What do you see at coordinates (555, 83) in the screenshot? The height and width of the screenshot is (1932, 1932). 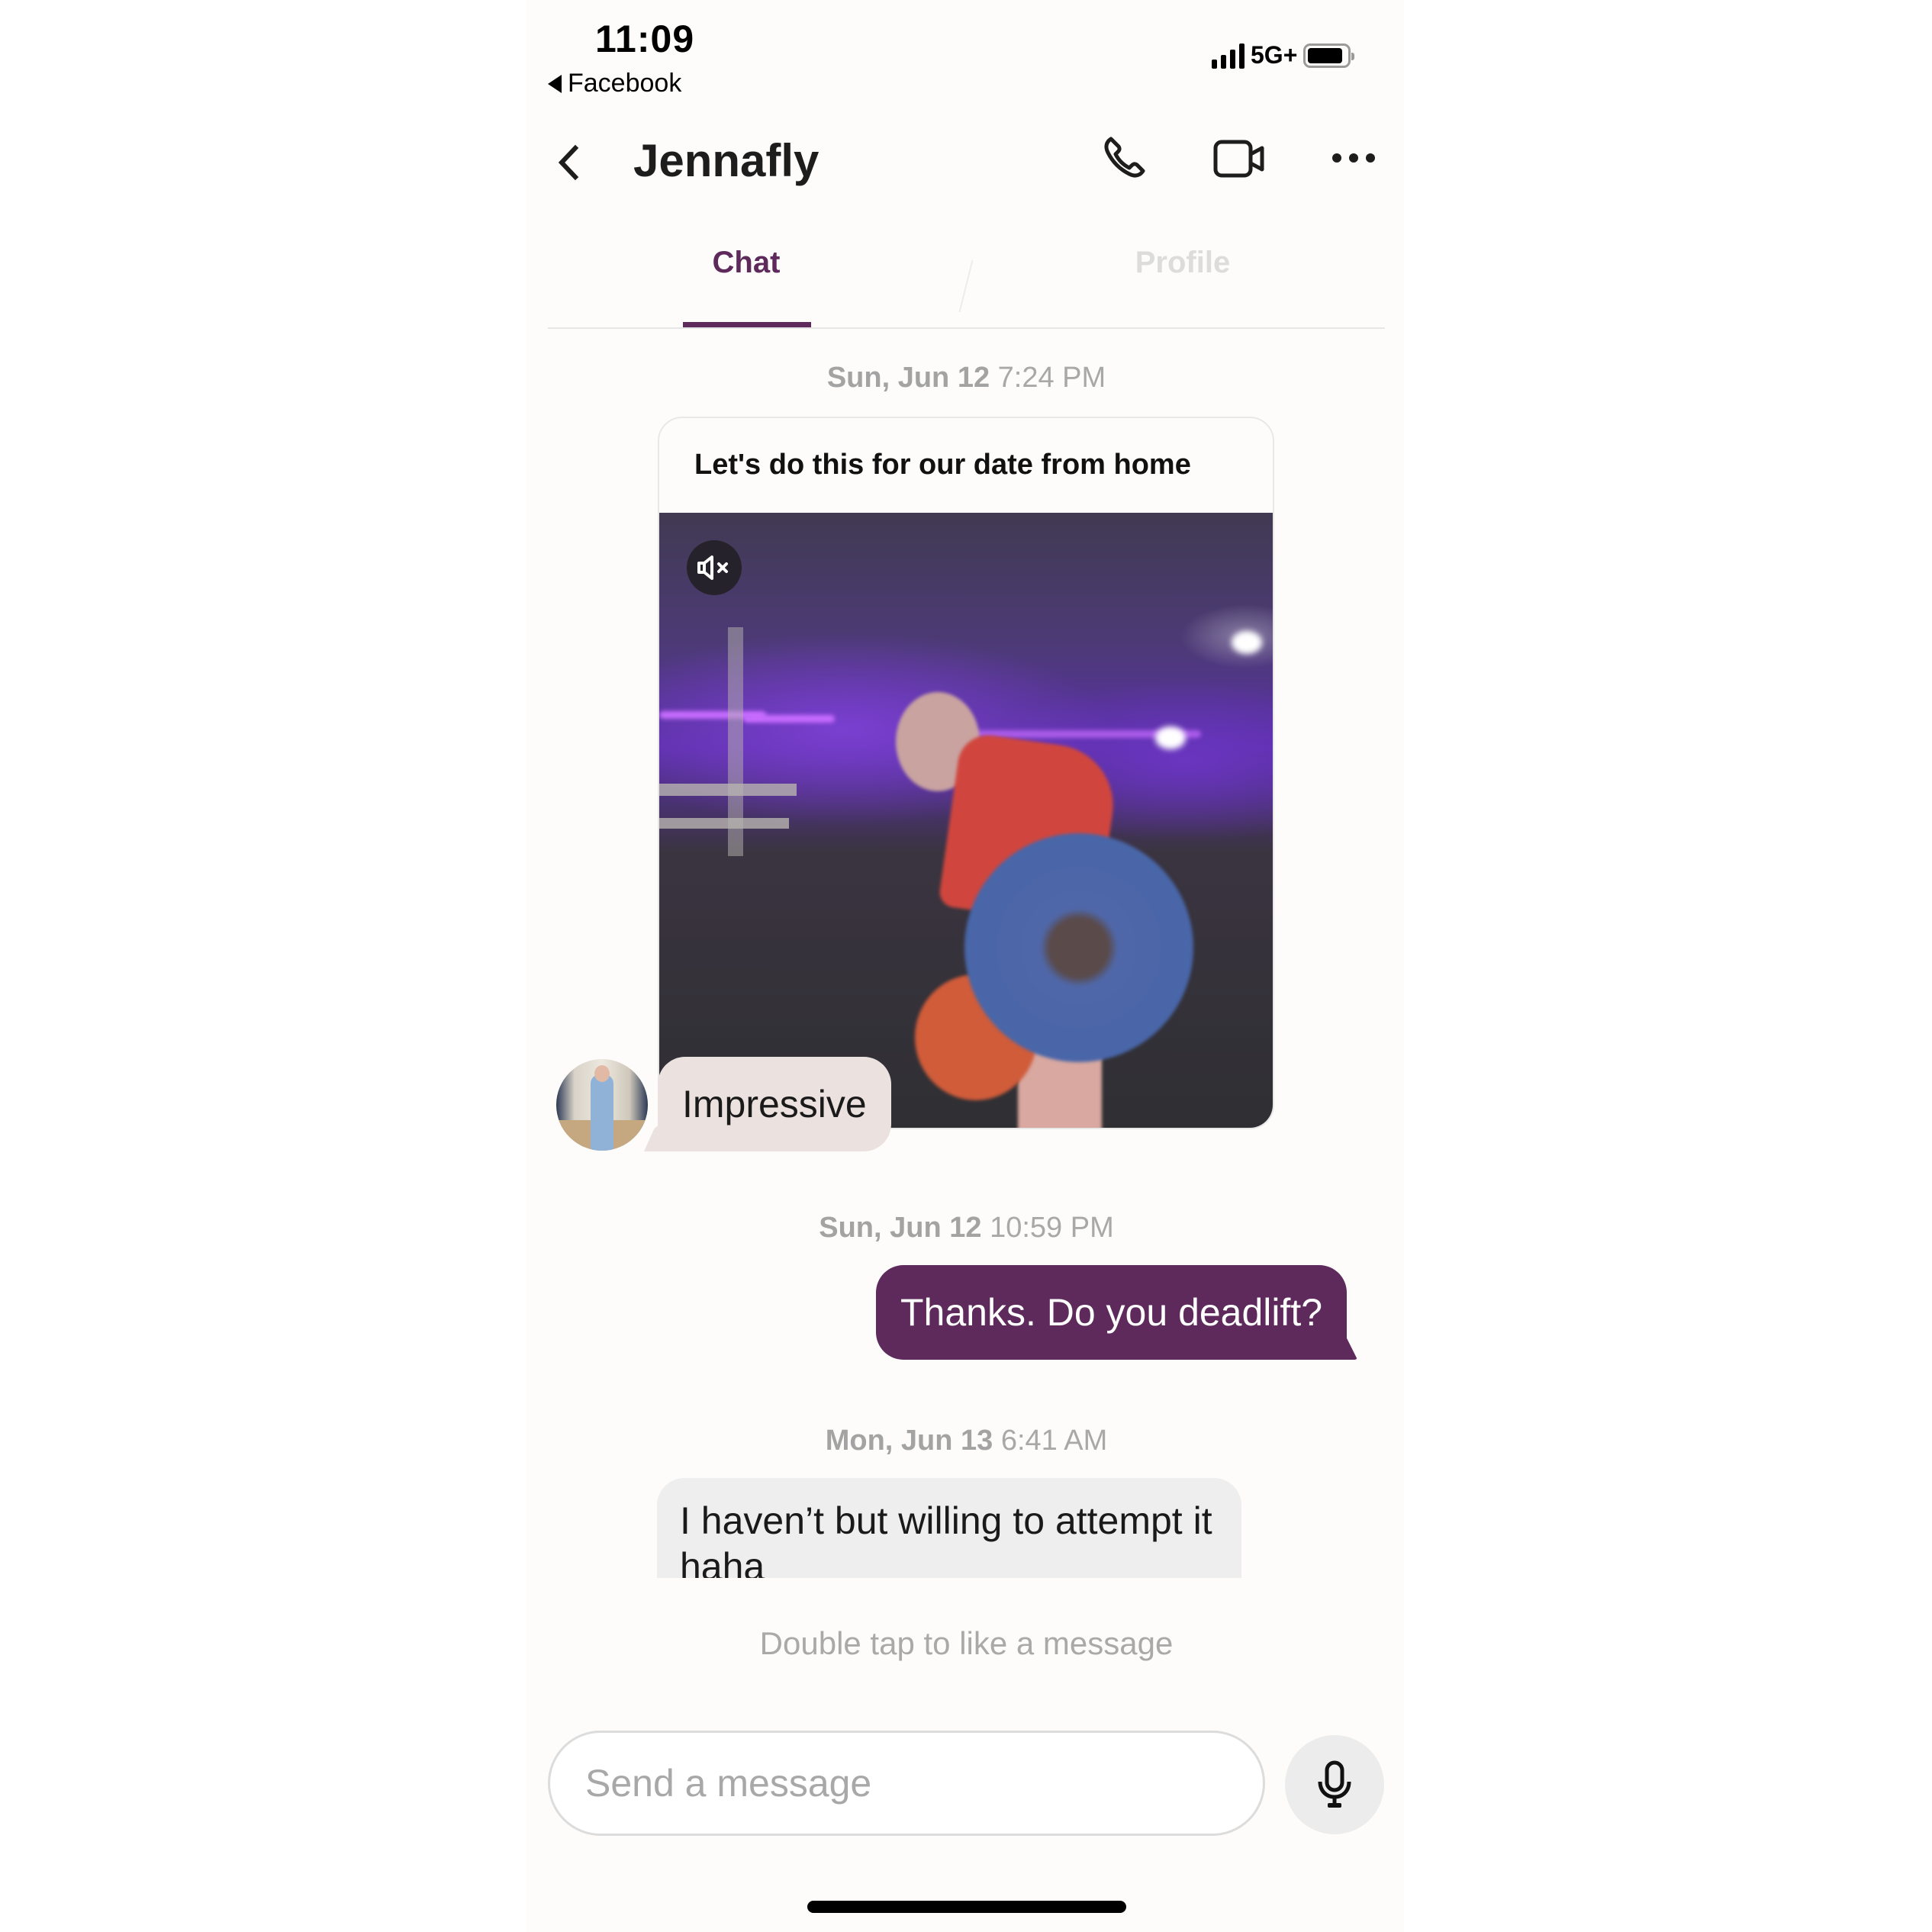 I see `back-triangle-icon` at bounding box center [555, 83].